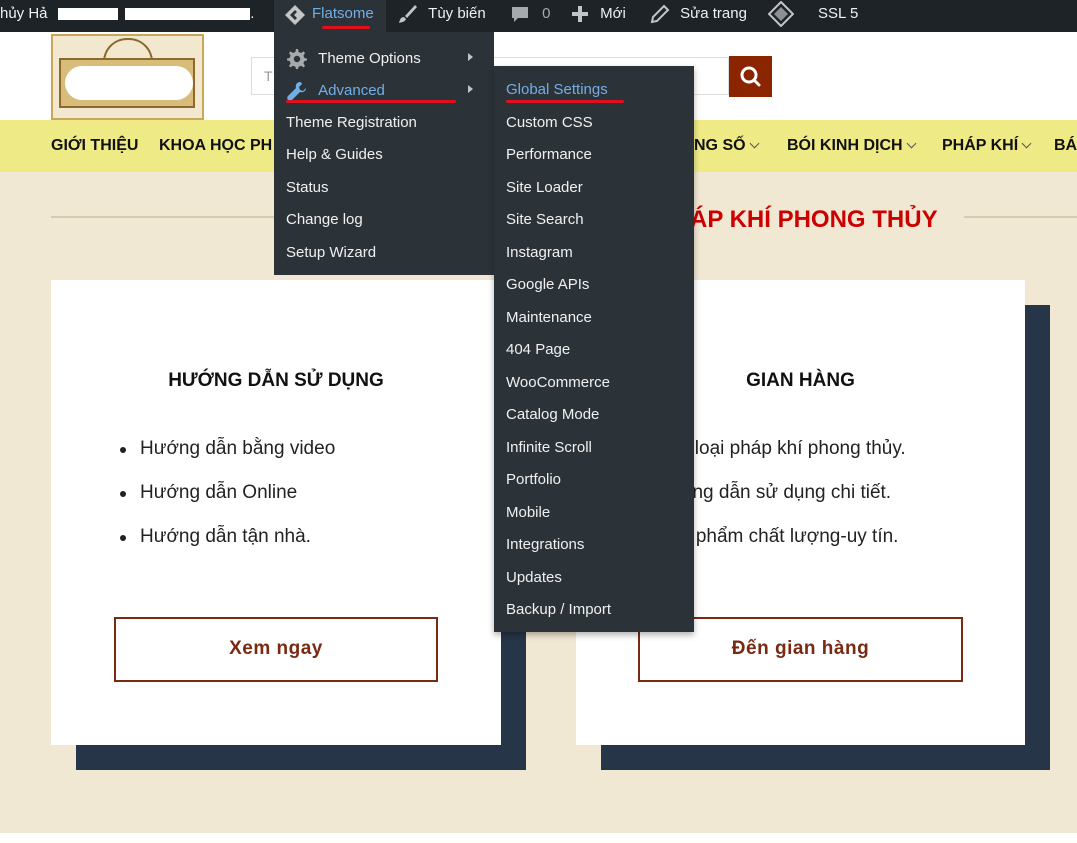 The width and height of the screenshot is (1077, 843). What do you see at coordinates (549, 154) in the screenshot?
I see `submenu-item-performance: Performance` at bounding box center [549, 154].